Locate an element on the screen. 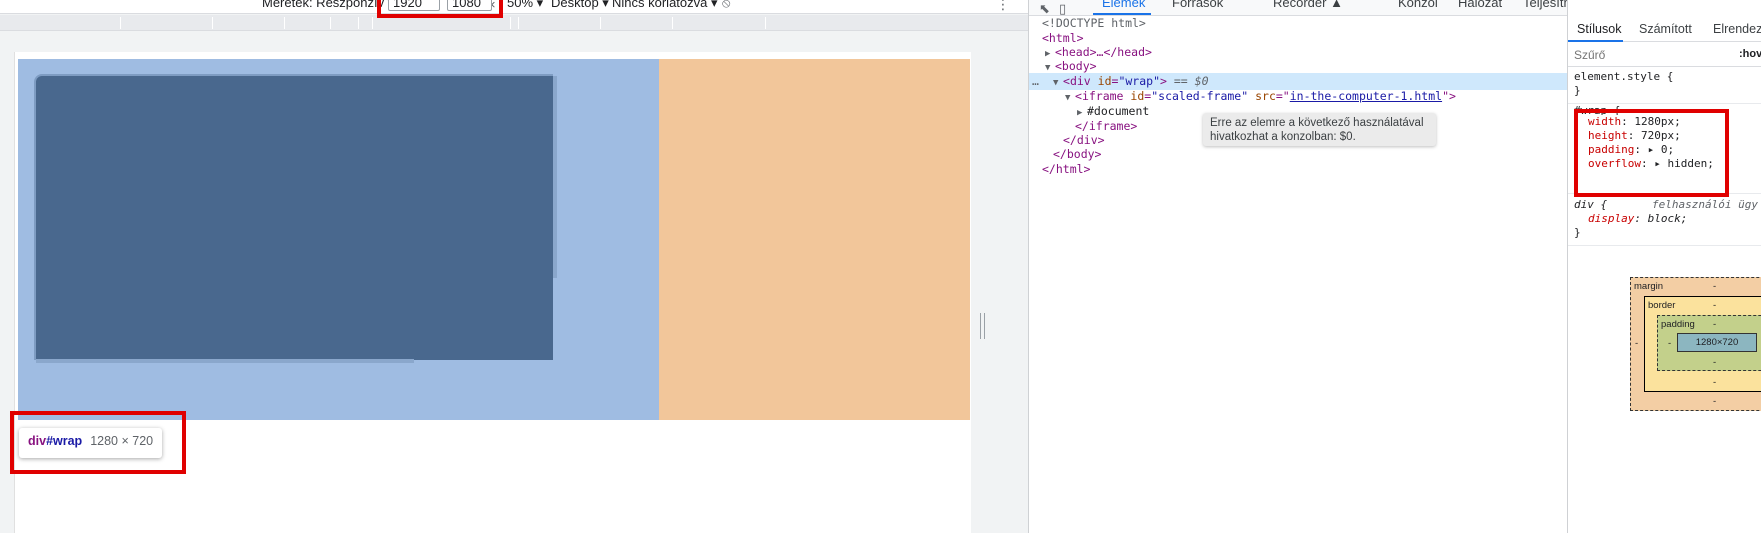 The width and height of the screenshot is (1761, 533). tooltip-size: 1280 × 720 is located at coordinates (122, 441).